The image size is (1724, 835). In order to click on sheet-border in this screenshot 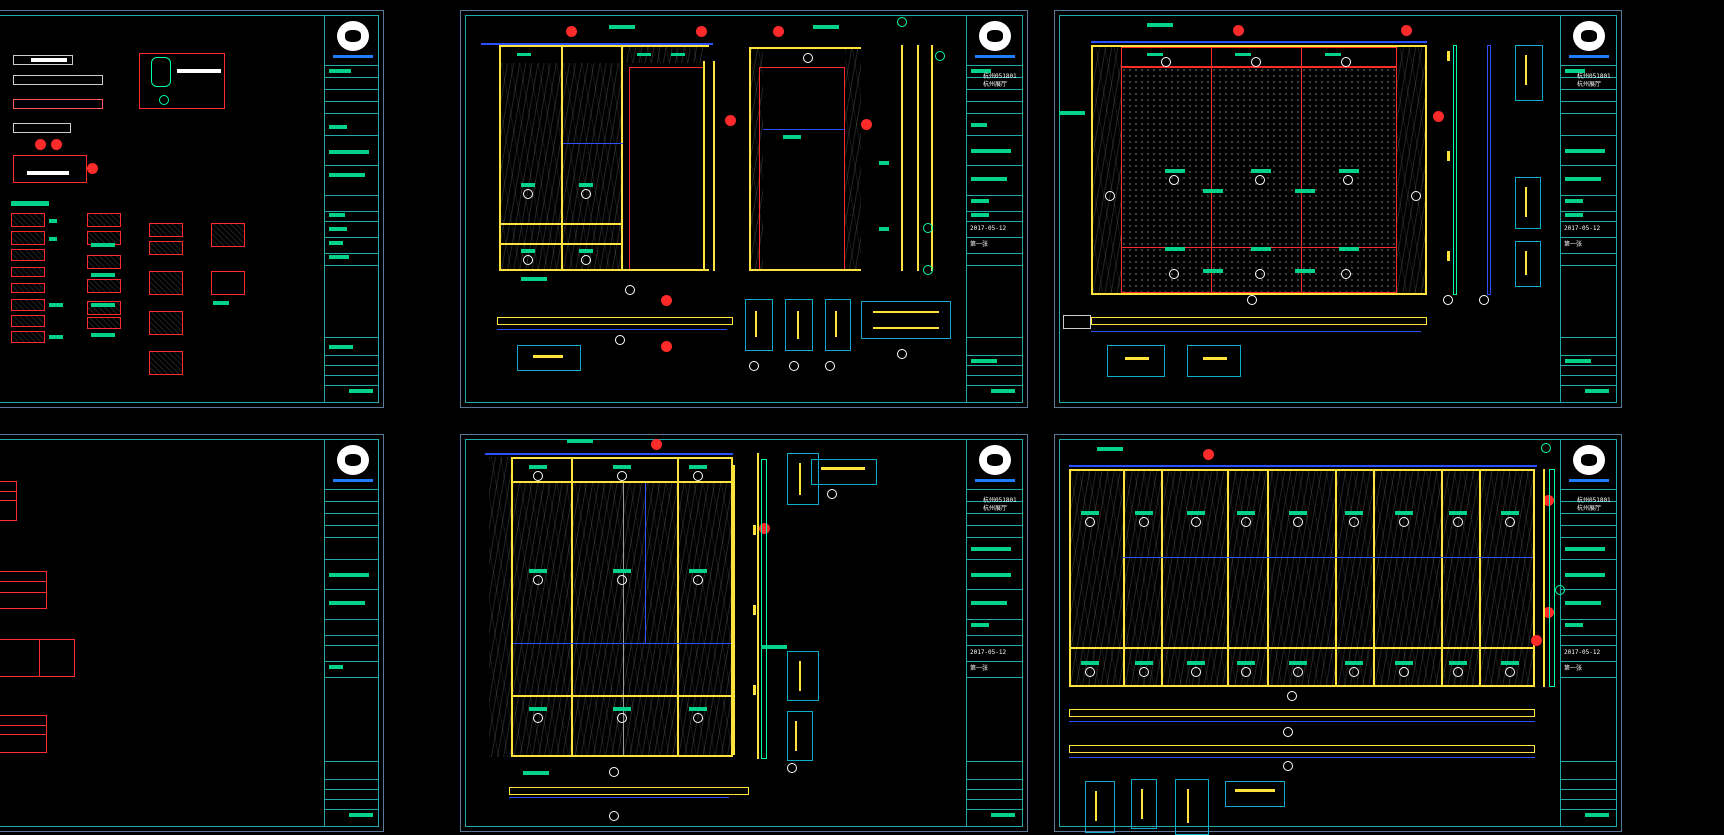, I will do `click(189, 633)`.